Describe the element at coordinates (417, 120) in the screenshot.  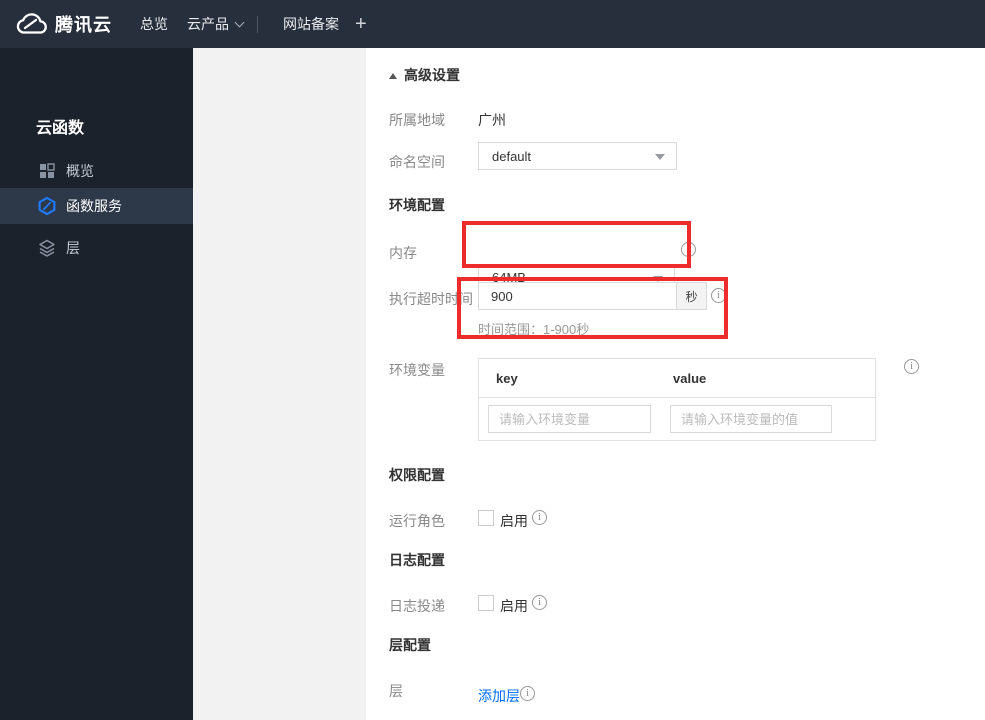
I see `region-label: 所属地域` at that location.